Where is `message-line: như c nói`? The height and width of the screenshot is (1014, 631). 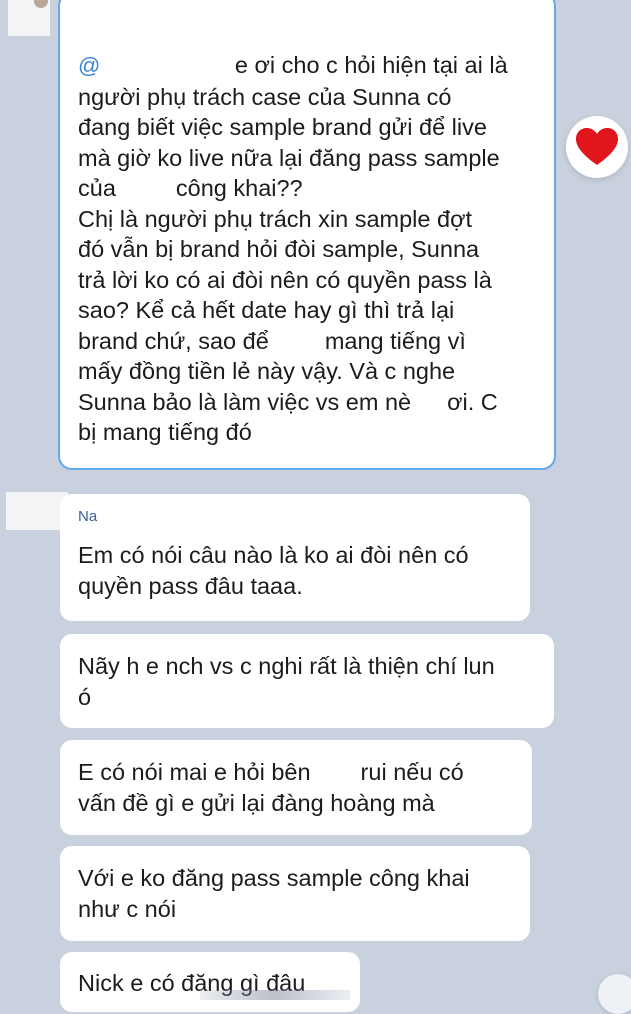
message-line: như c nói is located at coordinates (127, 908).